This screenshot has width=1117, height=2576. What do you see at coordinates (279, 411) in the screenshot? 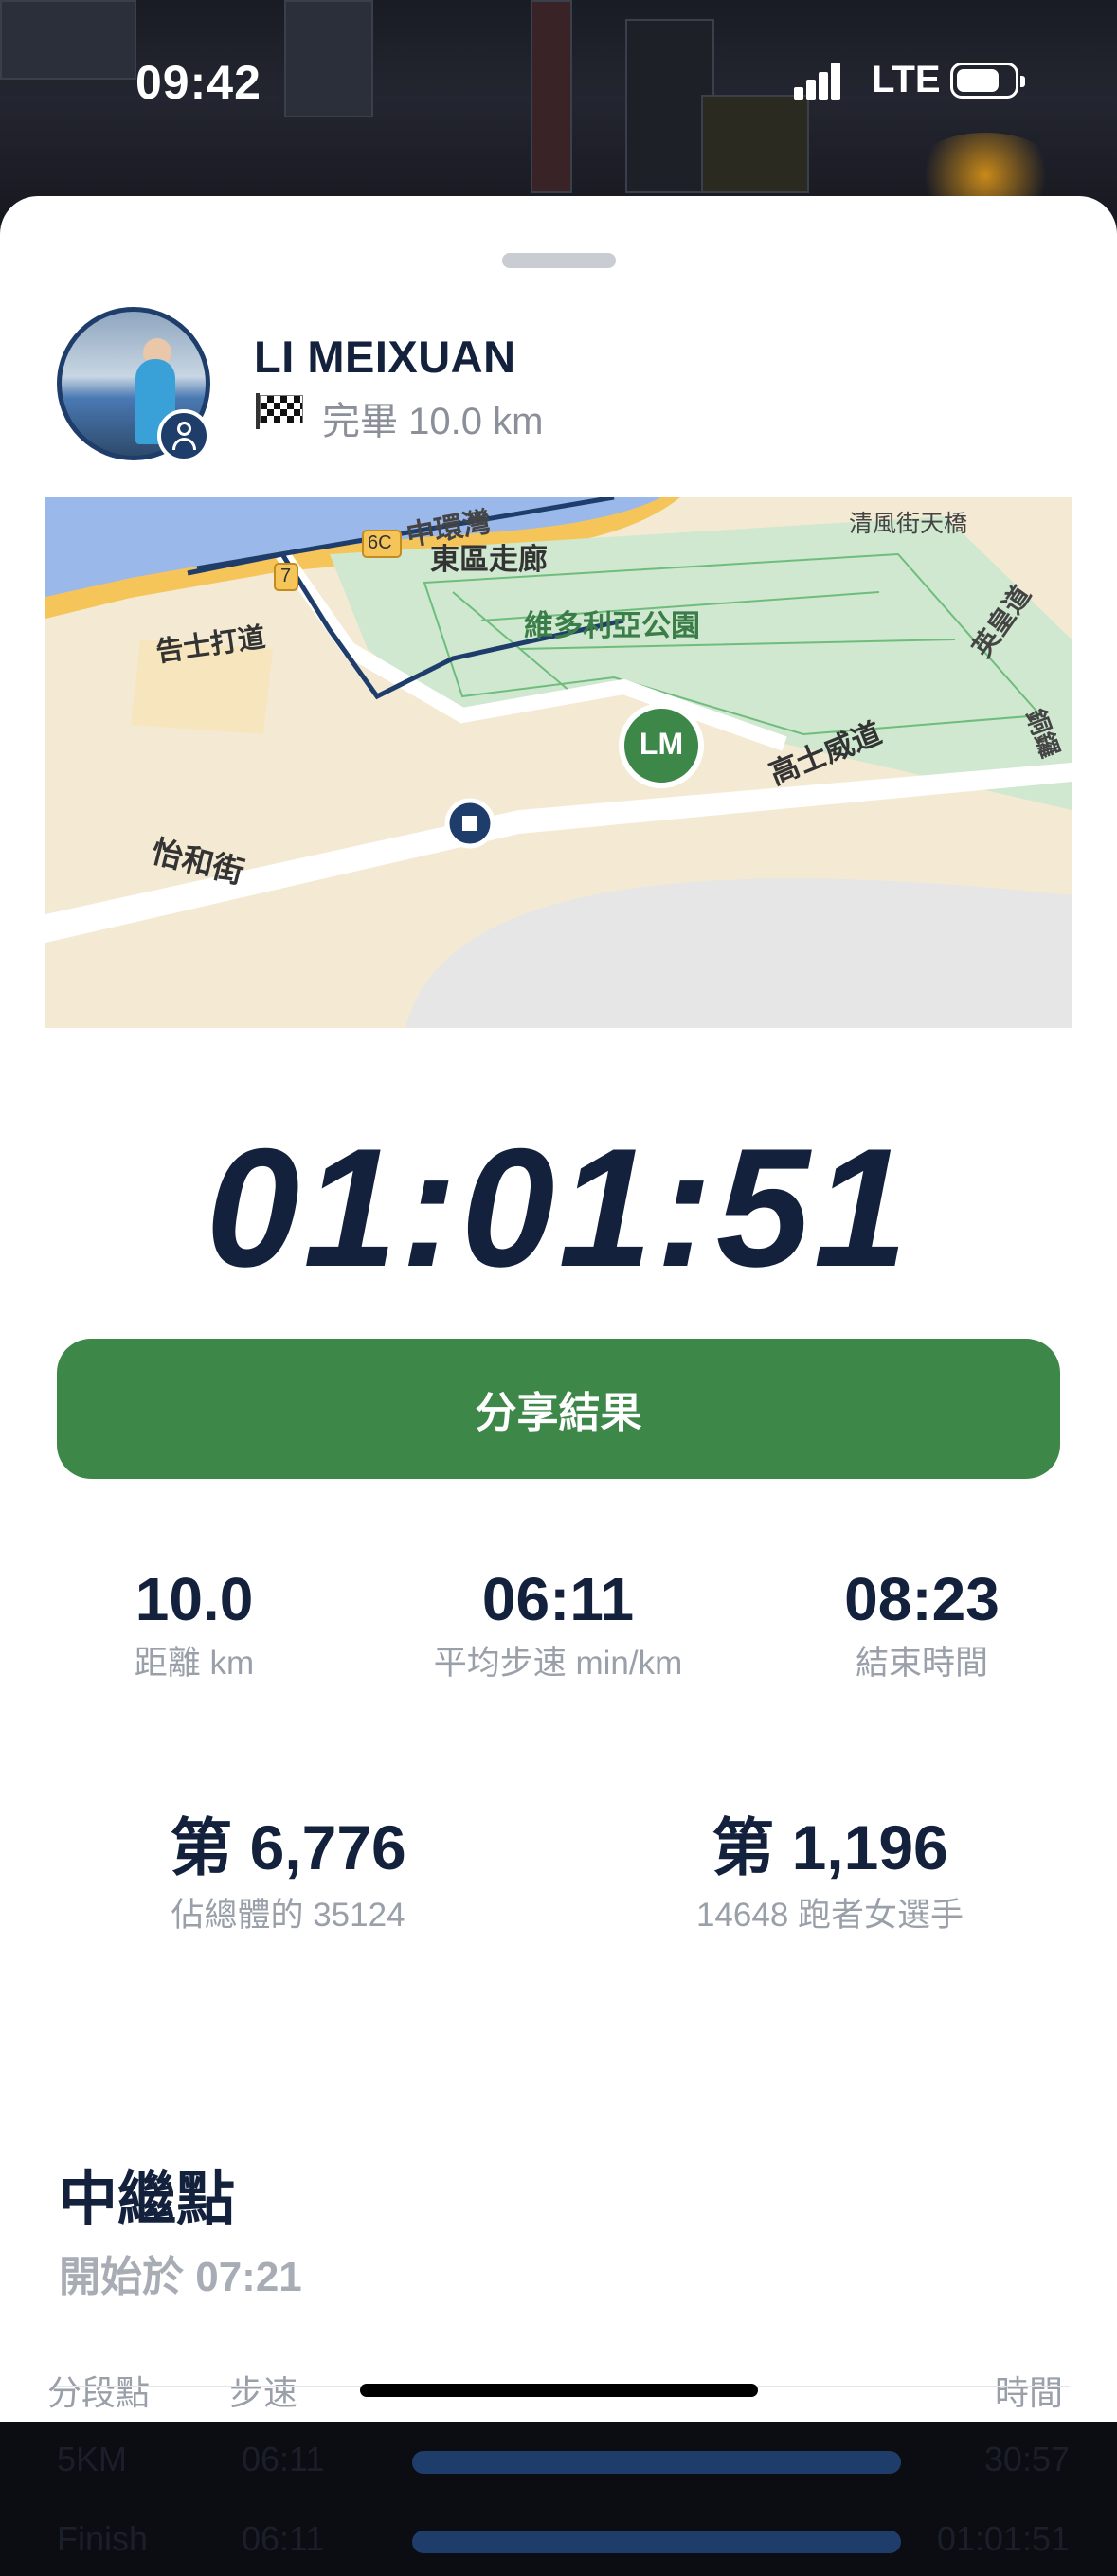
I see `checkered-flag-icon` at bounding box center [279, 411].